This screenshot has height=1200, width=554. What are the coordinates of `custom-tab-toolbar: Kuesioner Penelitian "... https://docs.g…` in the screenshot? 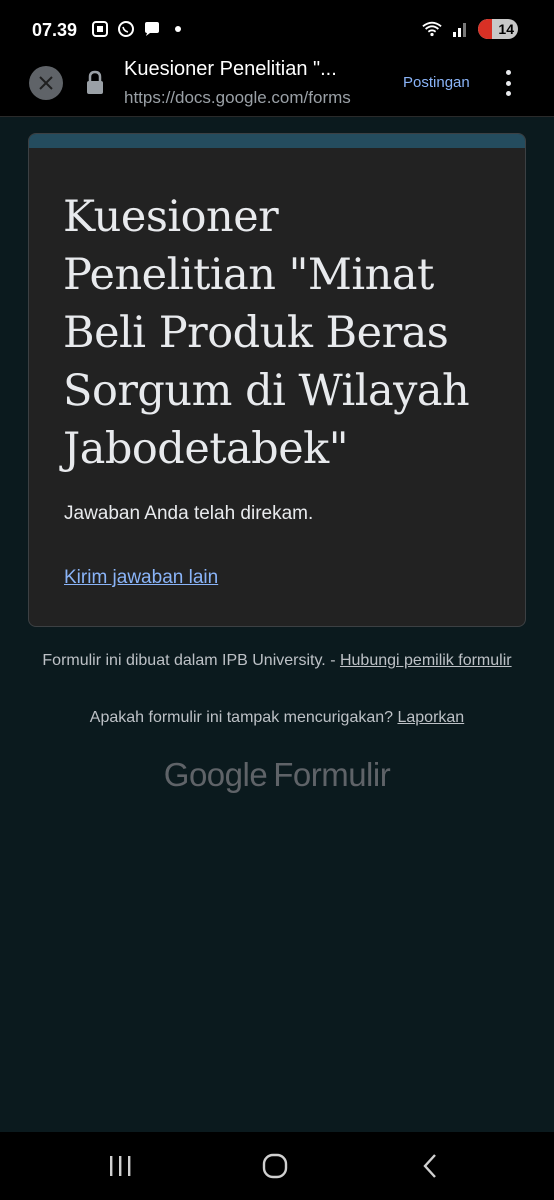 It's located at (277, 87).